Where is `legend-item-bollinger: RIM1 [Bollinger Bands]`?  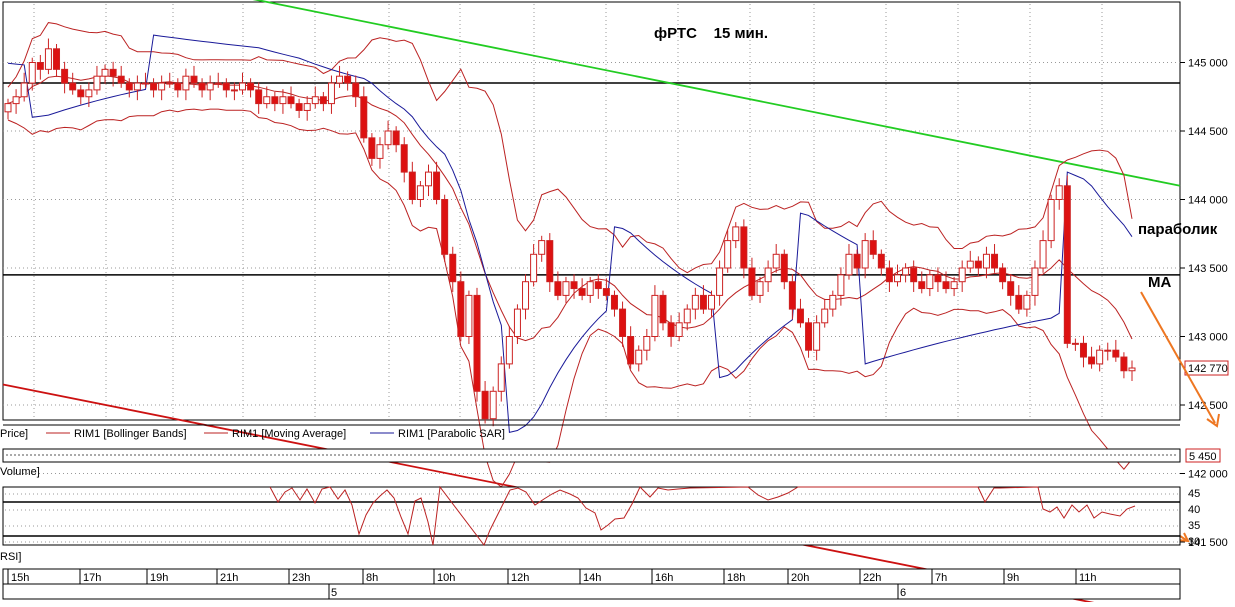
legend-item-bollinger: RIM1 [Bollinger Bands] is located at coordinates (116, 434).